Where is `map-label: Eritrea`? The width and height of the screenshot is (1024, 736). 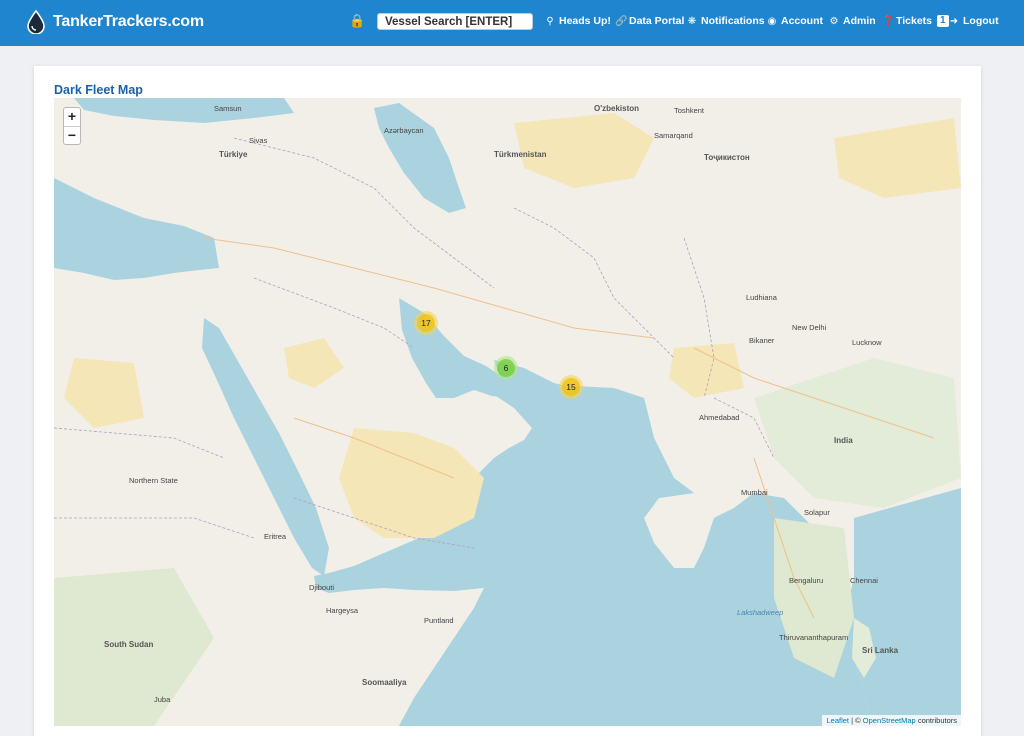 map-label: Eritrea is located at coordinates (275, 536).